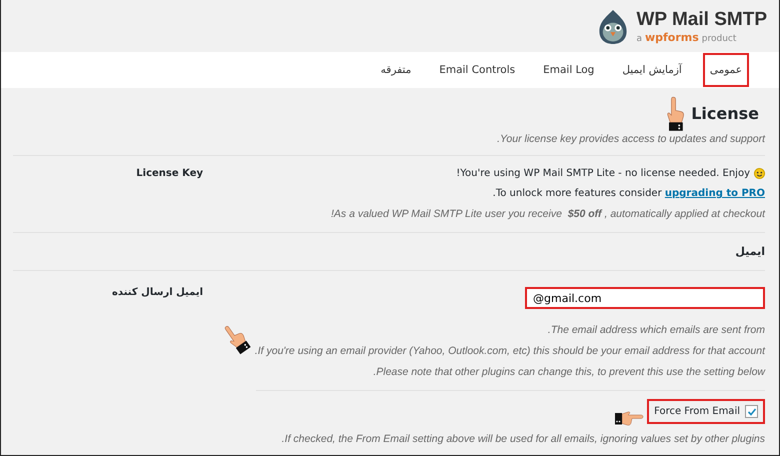 This screenshot has width=780, height=456. I want to click on check-icon, so click(751, 411).